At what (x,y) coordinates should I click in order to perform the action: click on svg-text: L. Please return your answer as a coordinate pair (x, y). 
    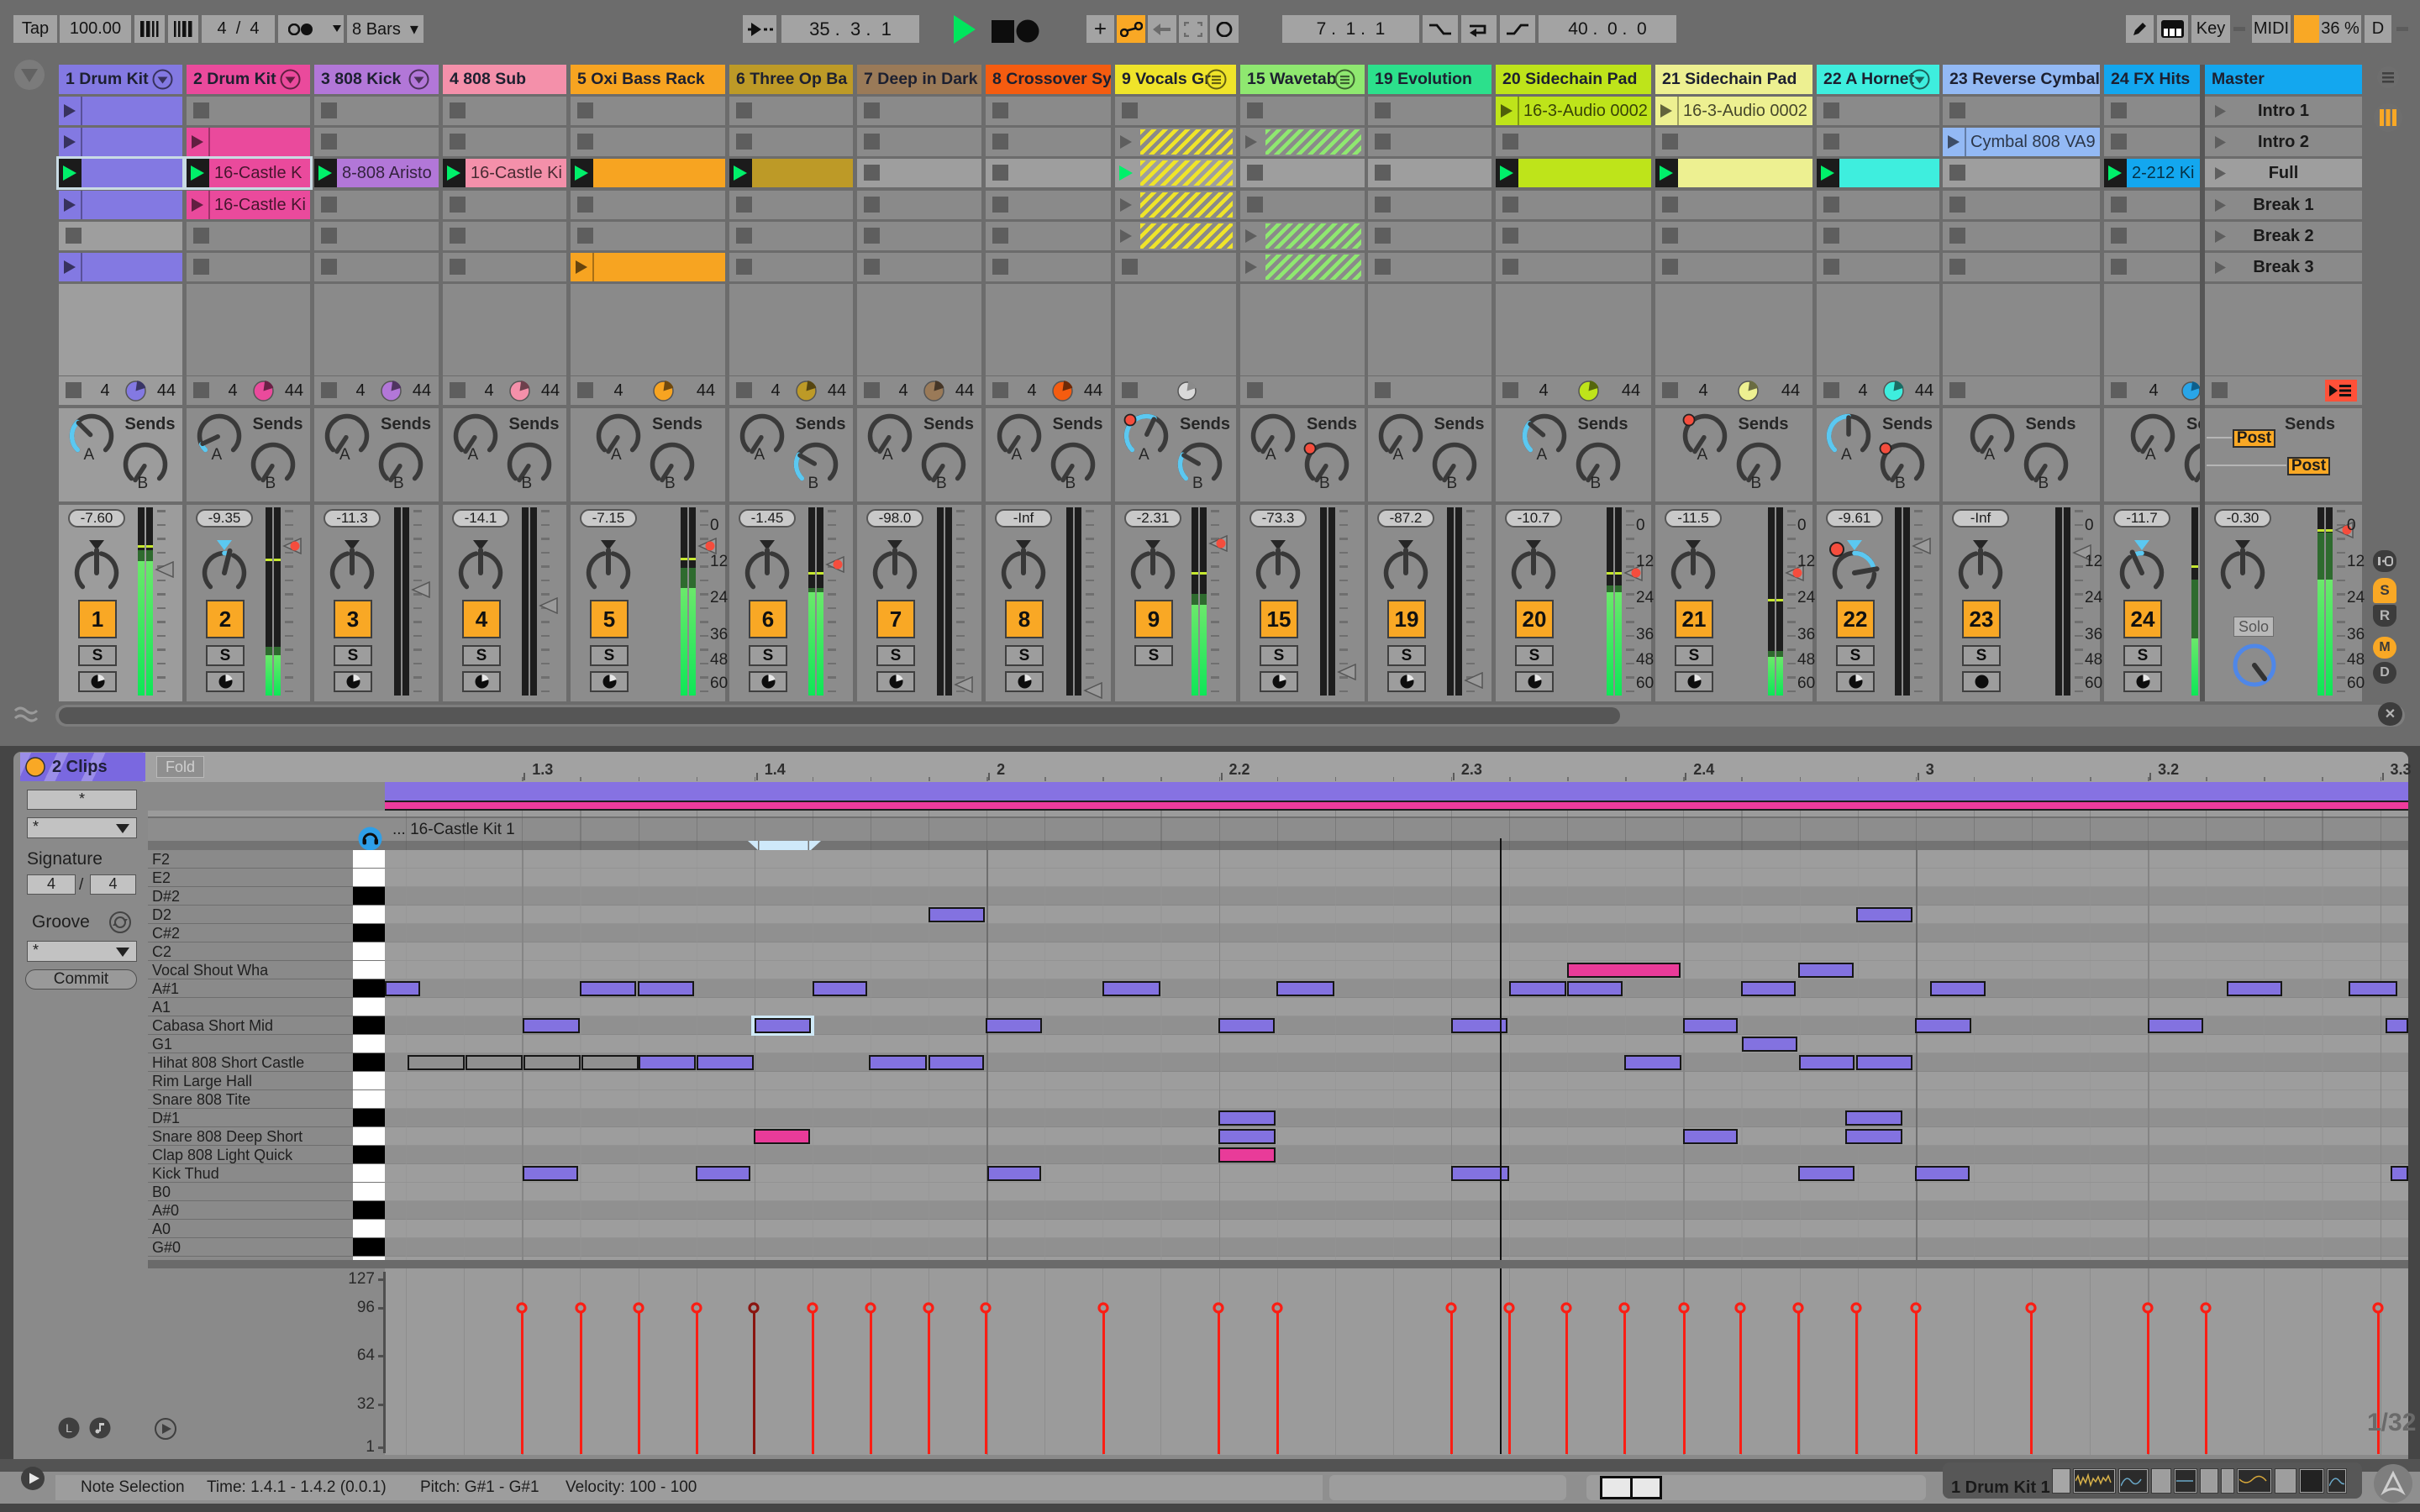
    Looking at the image, I should click on (69, 1428).